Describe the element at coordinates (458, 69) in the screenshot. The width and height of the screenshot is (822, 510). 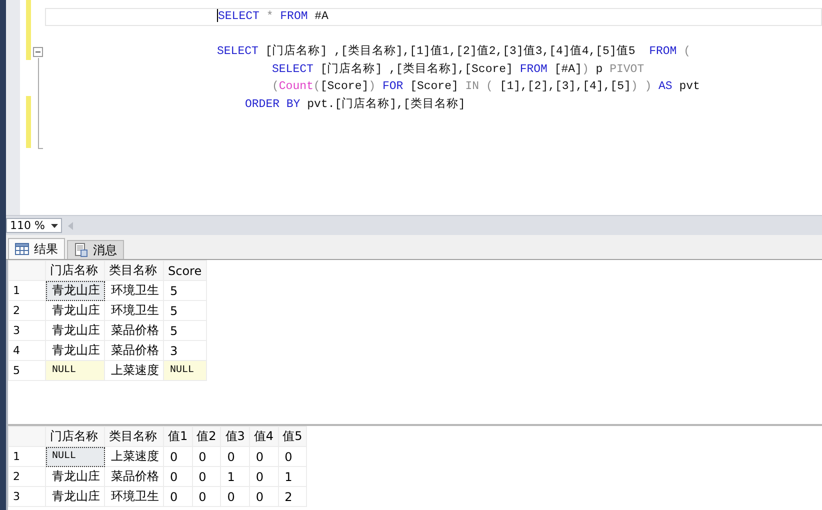
I see `code-line: SELECT [门店名称] ,[类目名称],[Score] FROM [#A]) p PIVOT` at that location.